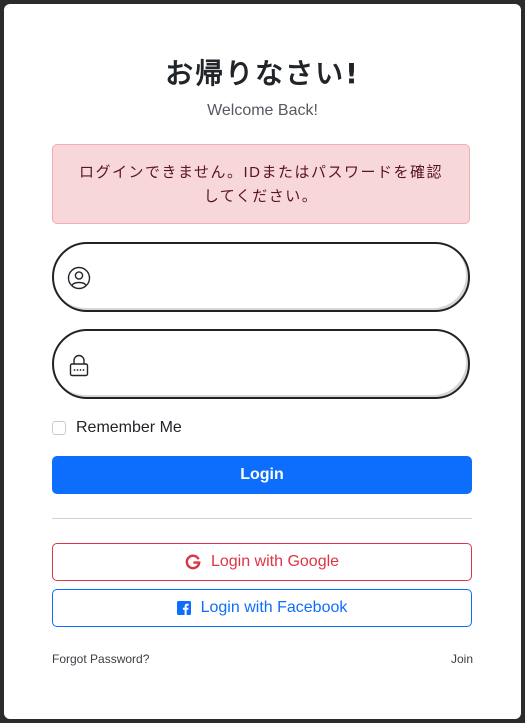 This screenshot has height=723, width=525. I want to click on forgot-password-link: Forgot Password?, so click(100, 659).